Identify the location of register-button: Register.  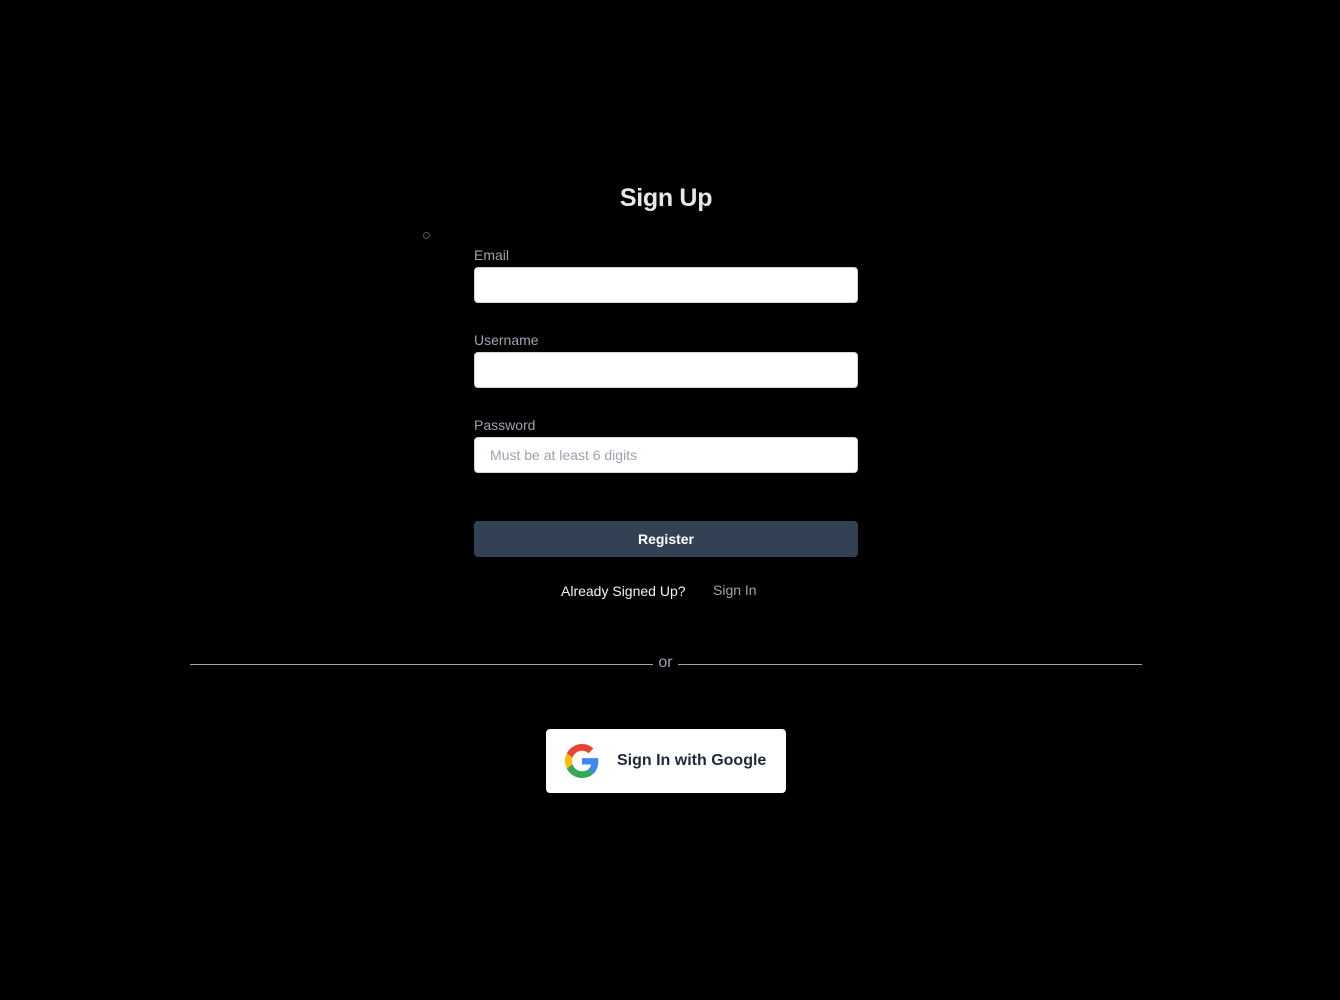
(666, 539).